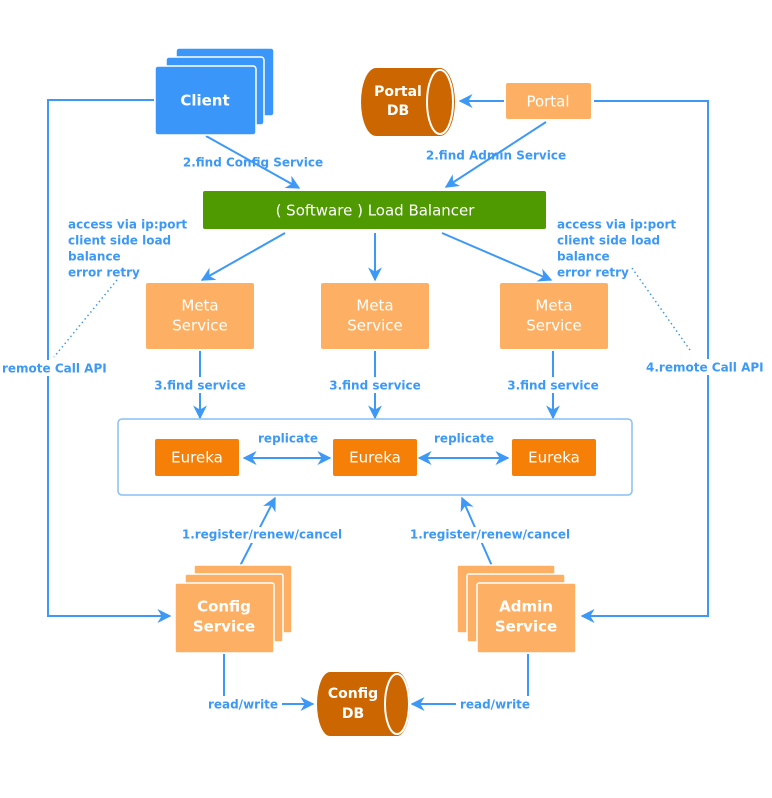 This screenshot has height=798, width=772. What do you see at coordinates (204, 101) in the screenshot?
I see `client-label: Client` at bounding box center [204, 101].